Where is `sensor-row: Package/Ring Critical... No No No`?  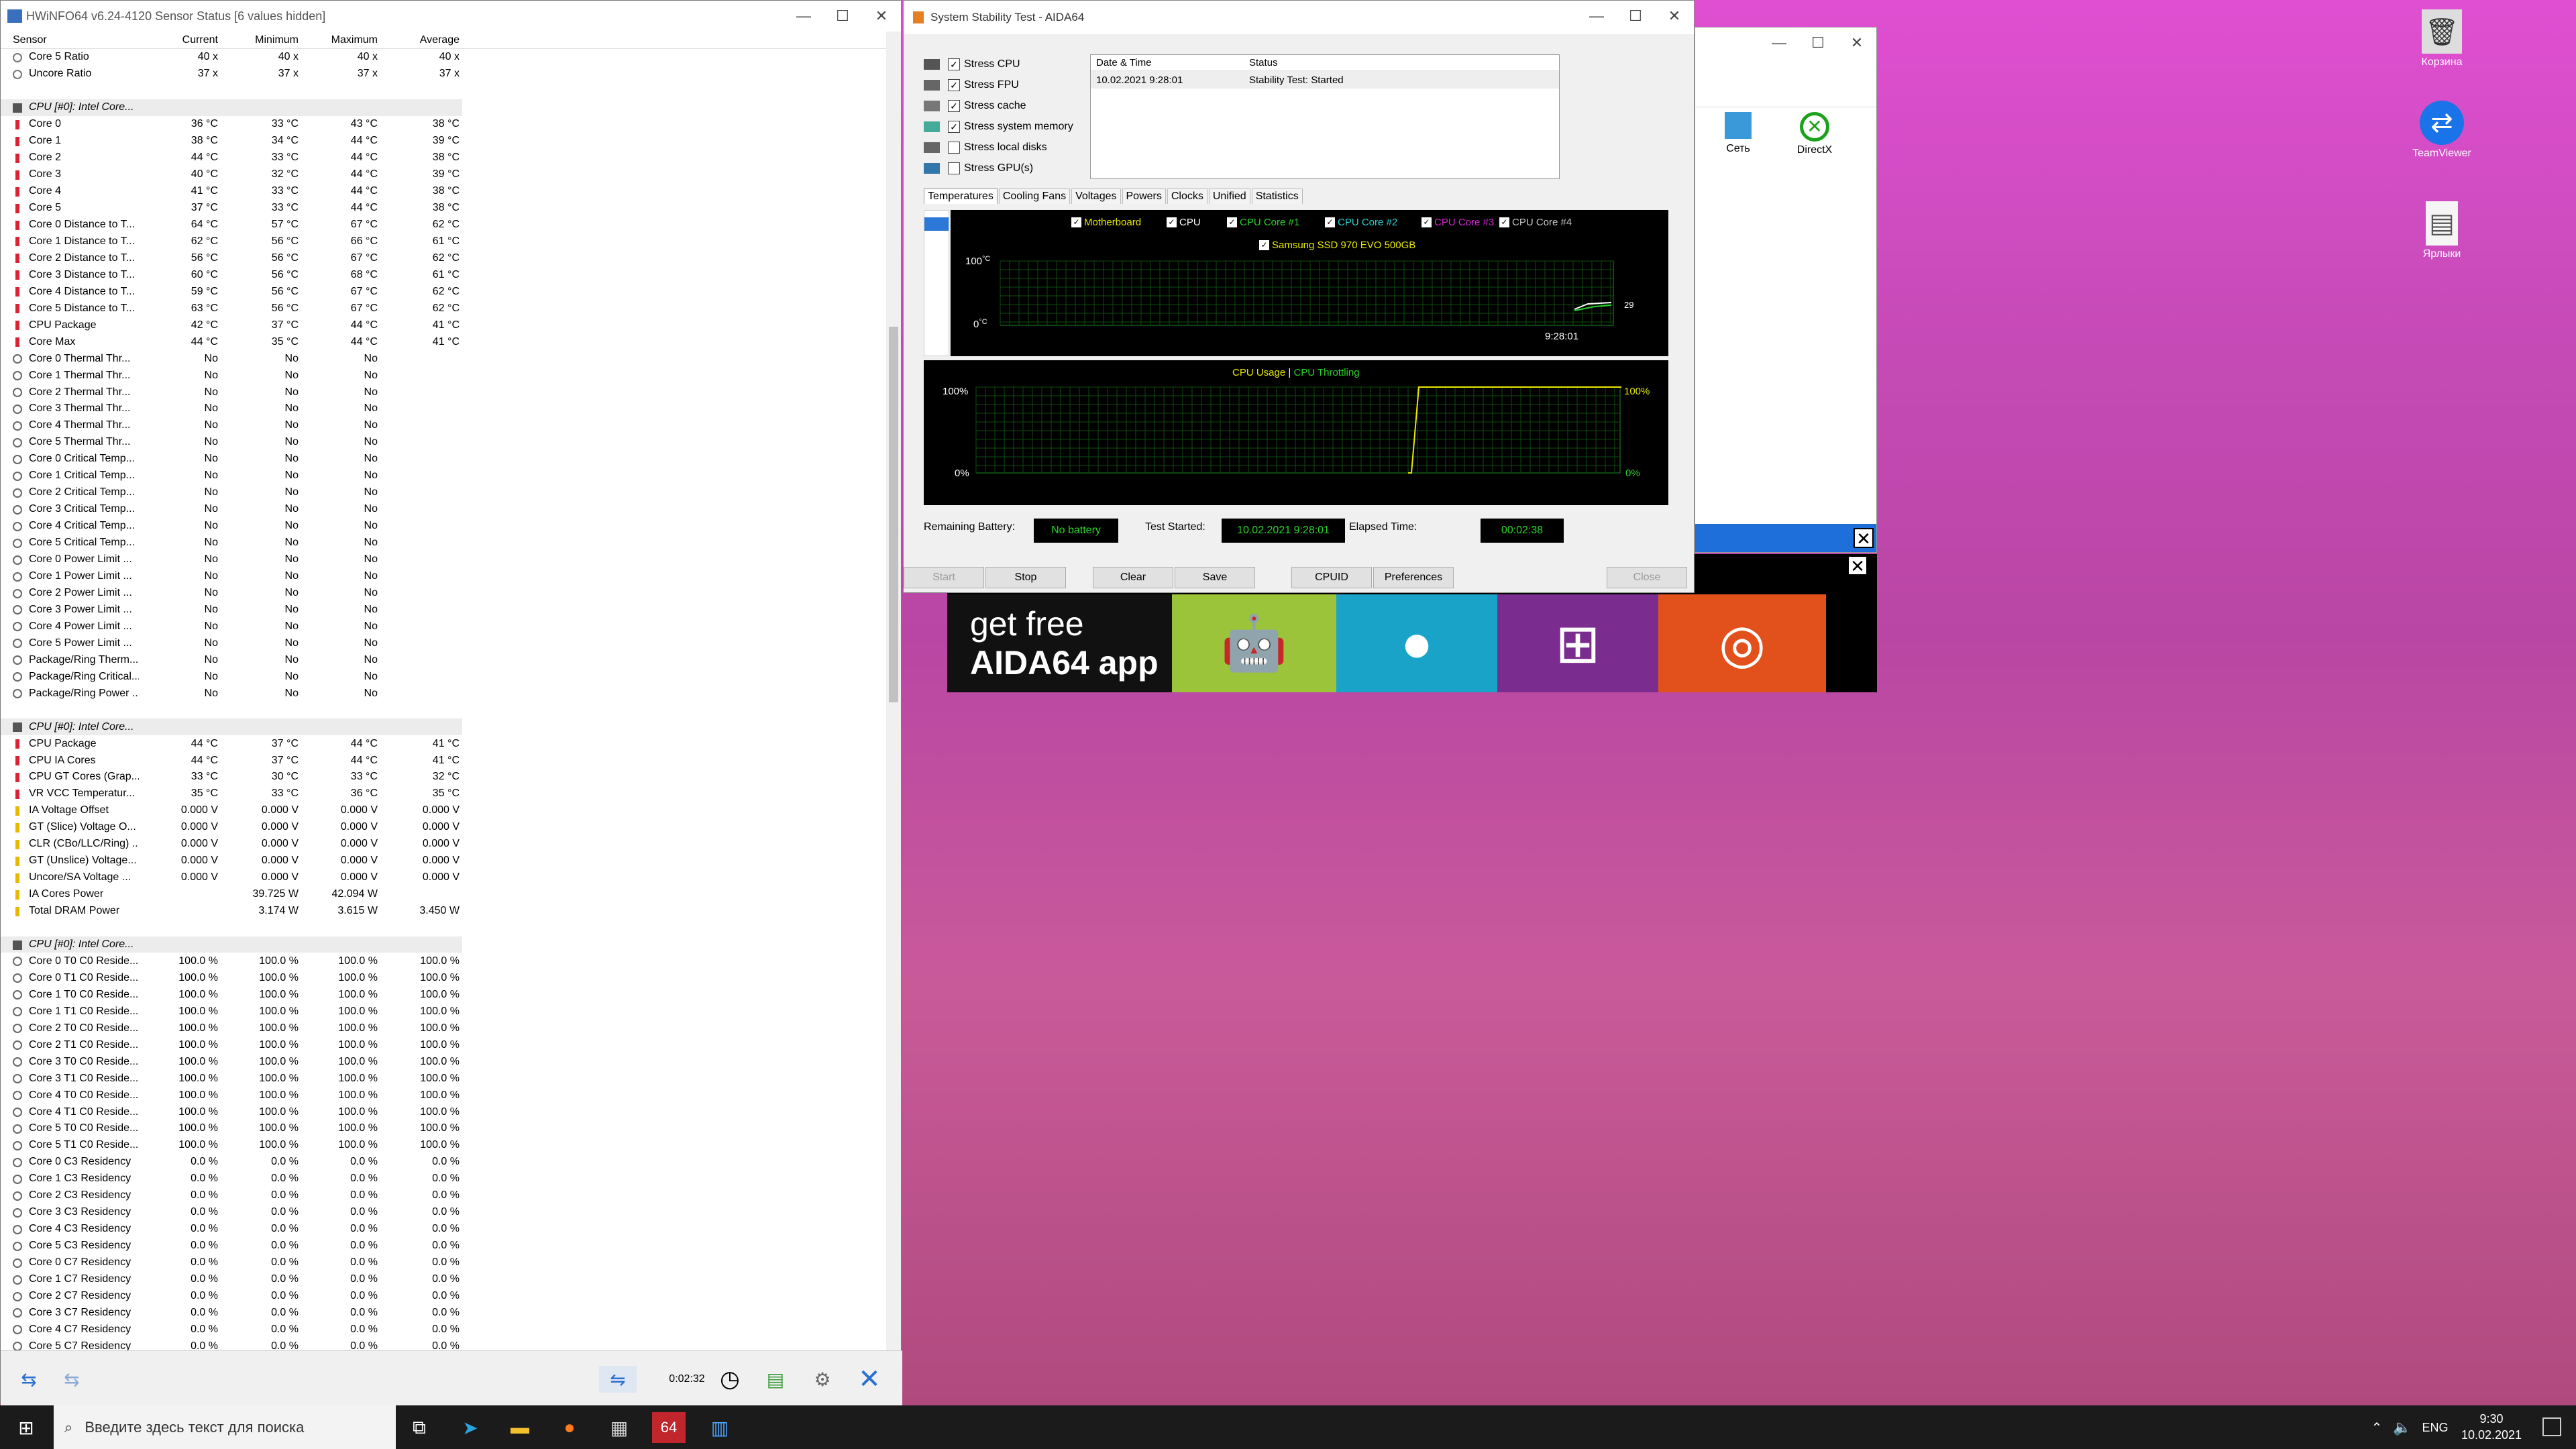 sensor-row: Package/Ring Critical... No No No is located at coordinates (443, 676).